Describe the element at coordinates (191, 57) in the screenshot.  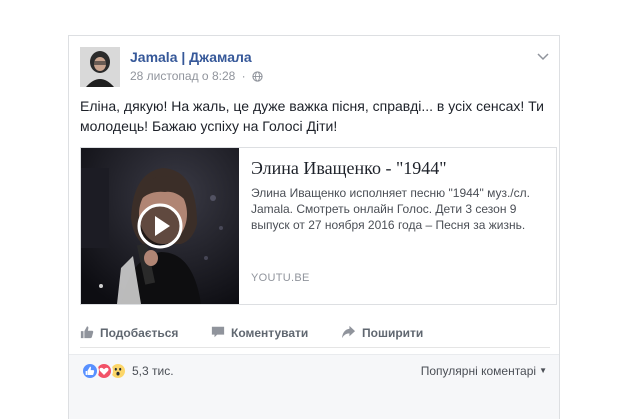
I see `author-name: Jamala | Джамала` at that location.